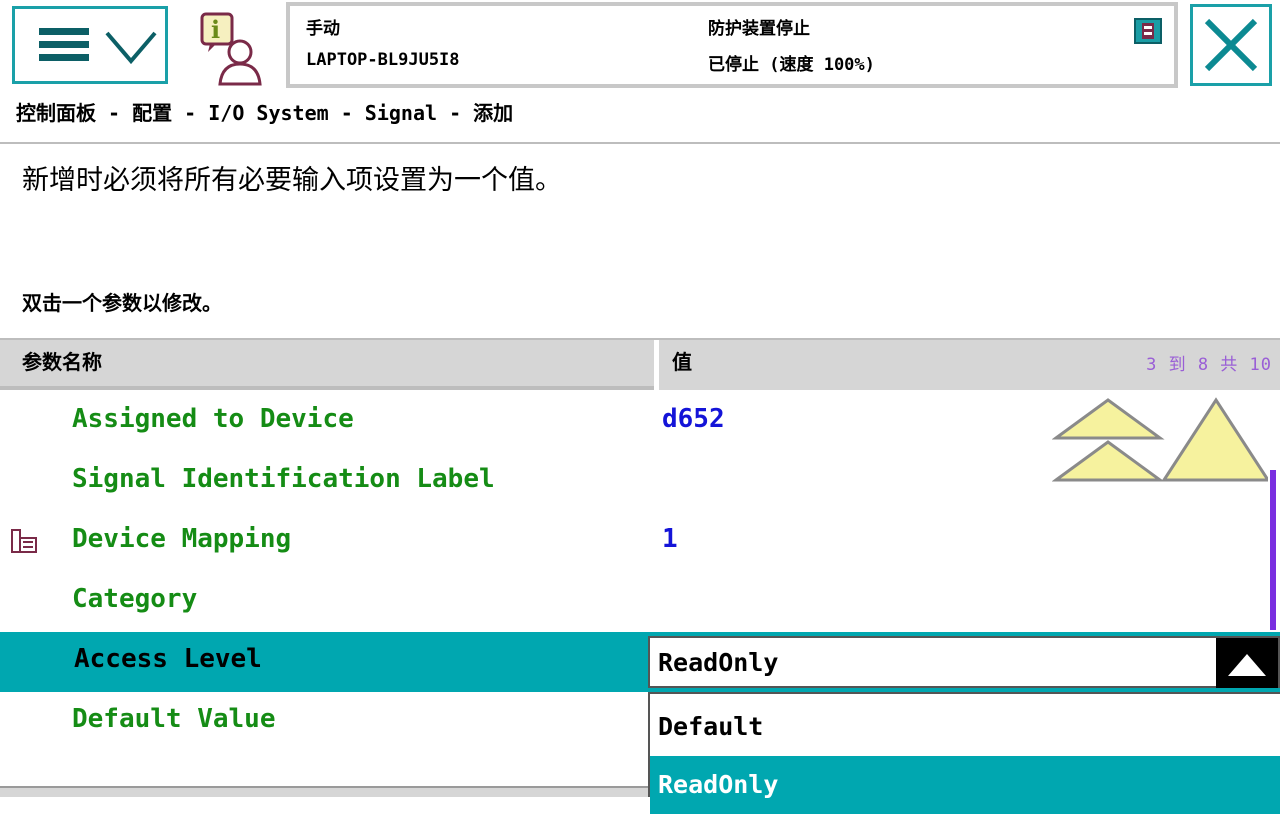 Image resolution: width=1280 pixels, height=814 pixels. I want to click on dropdown-list: Default ReadOnly, so click(964, 753).